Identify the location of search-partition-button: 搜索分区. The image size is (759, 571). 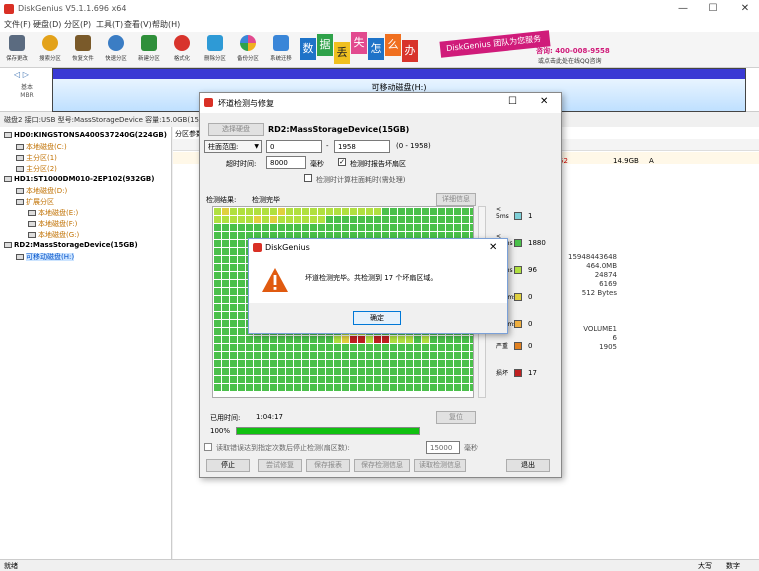
(50, 50).